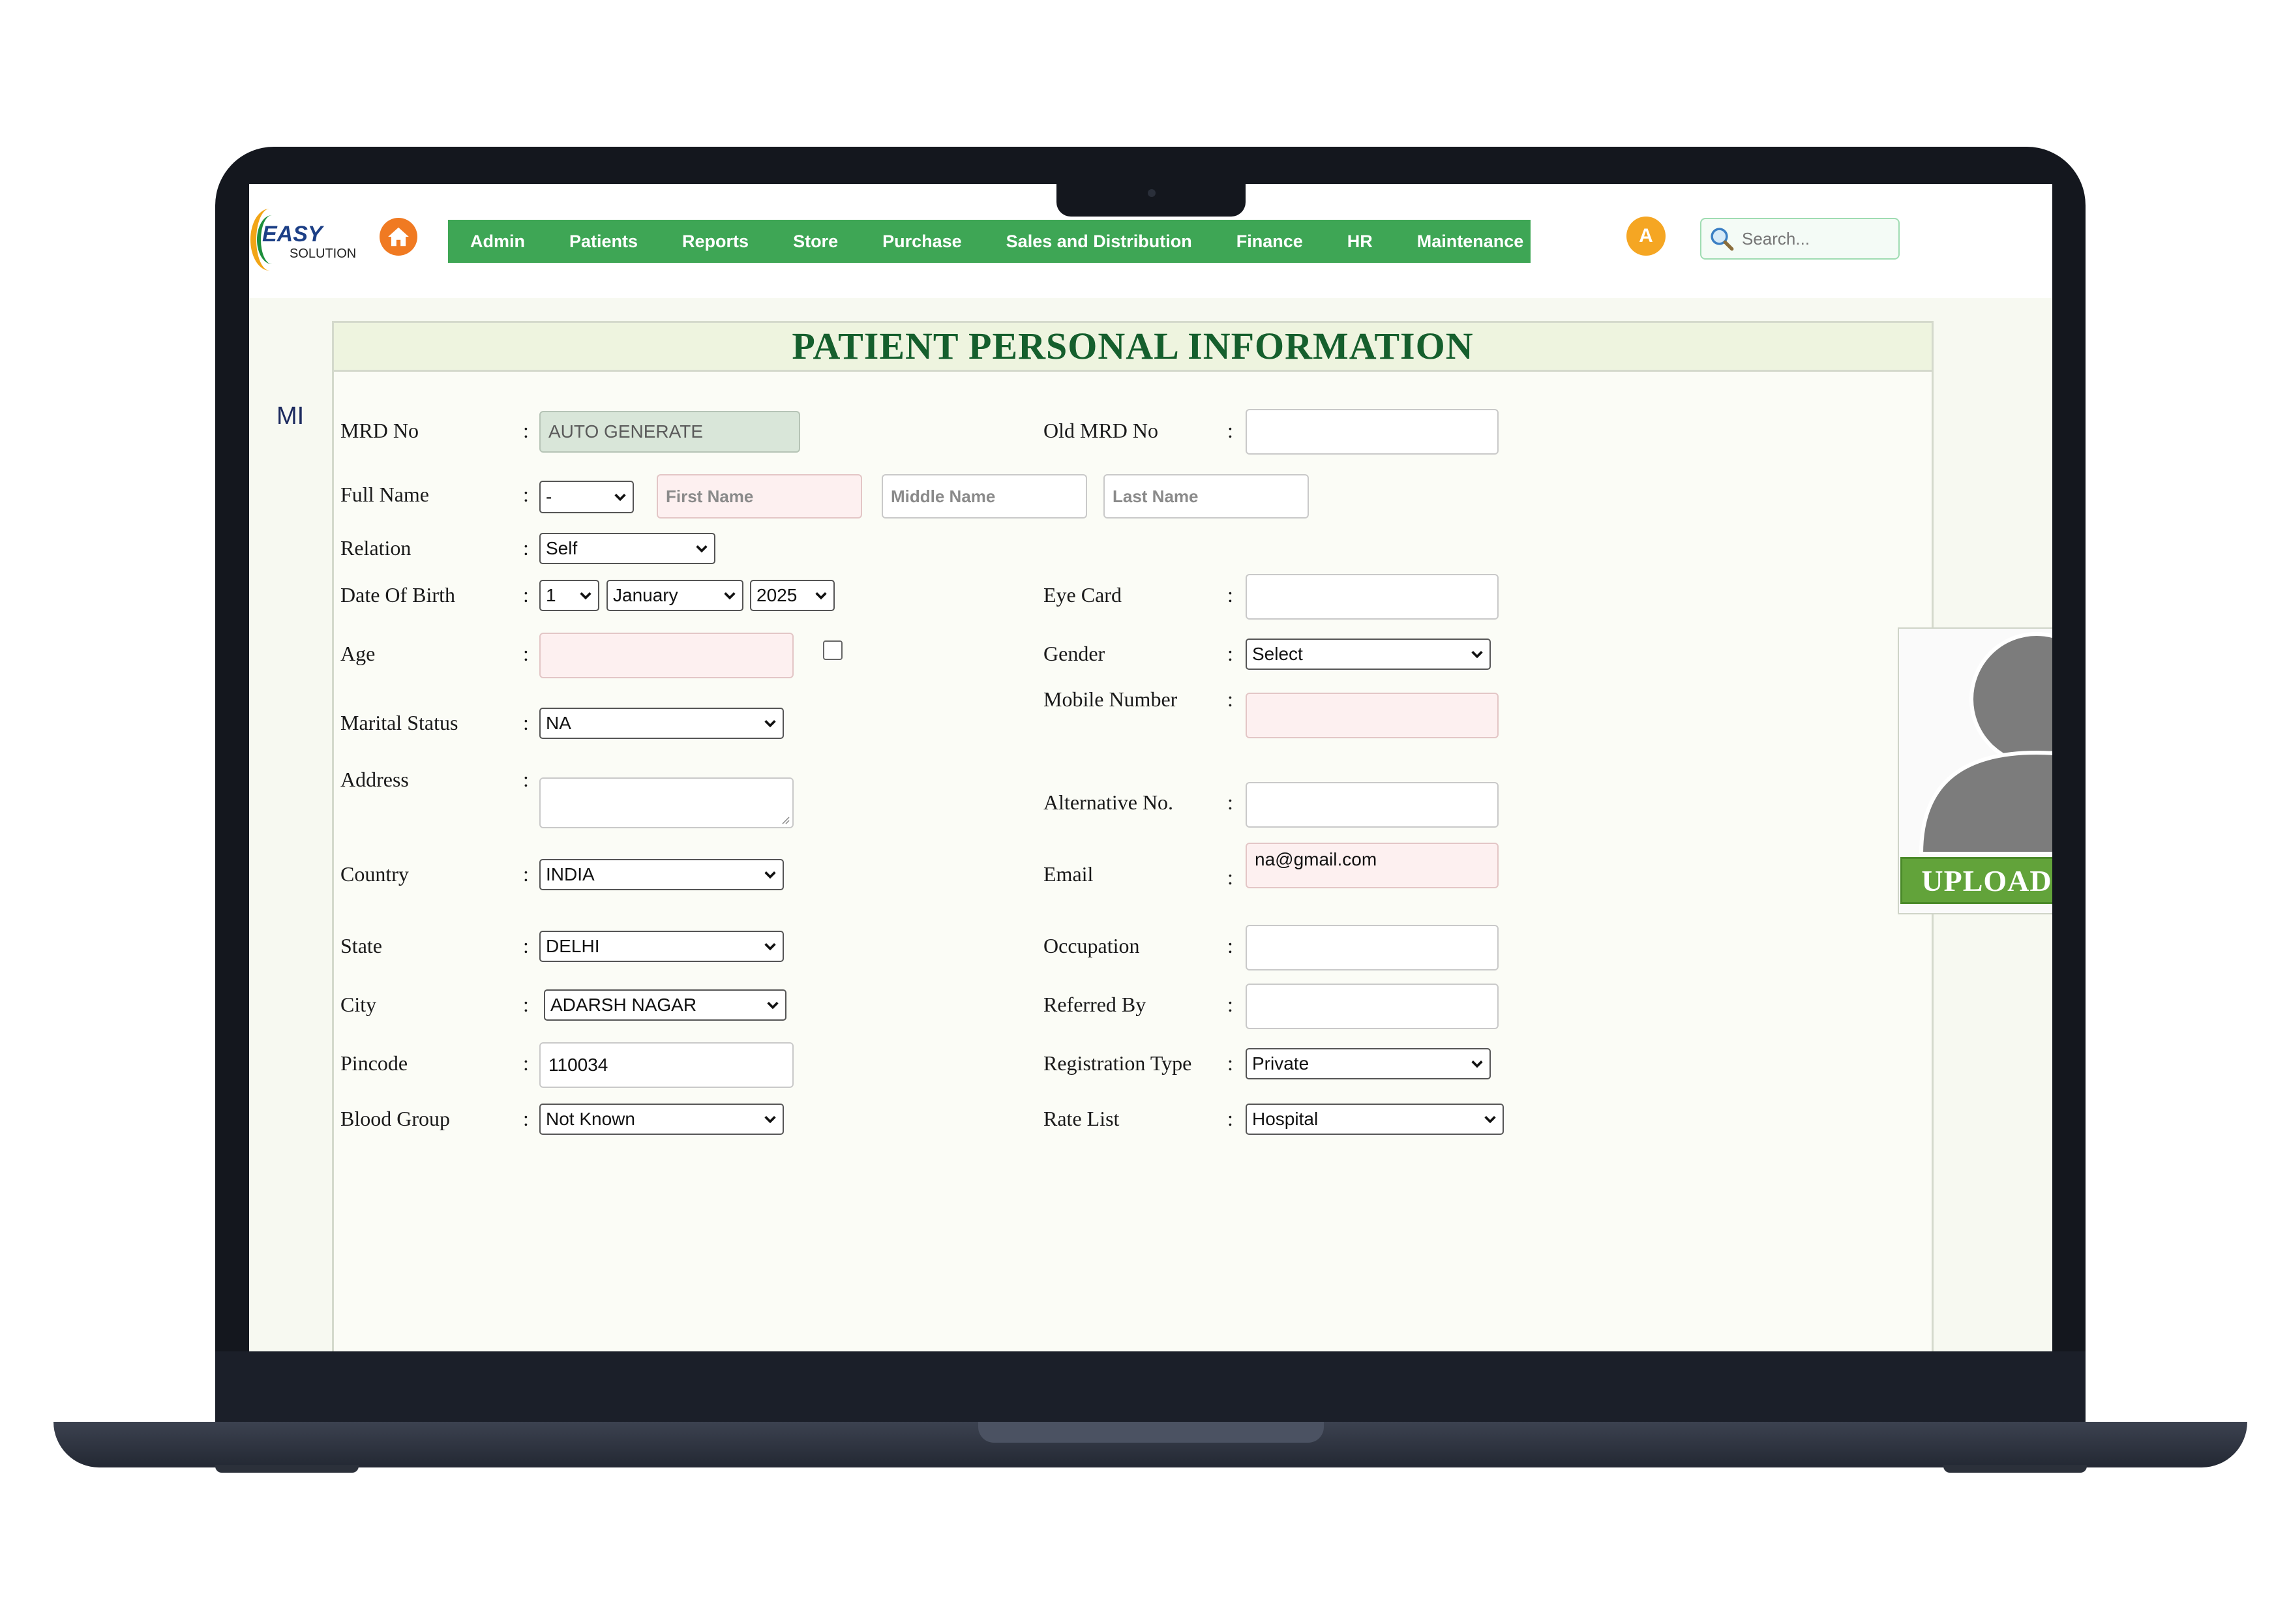 The width and height of the screenshot is (2289, 1624). Describe the element at coordinates (374, 874) in the screenshot. I see `country-label: Country` at that location.